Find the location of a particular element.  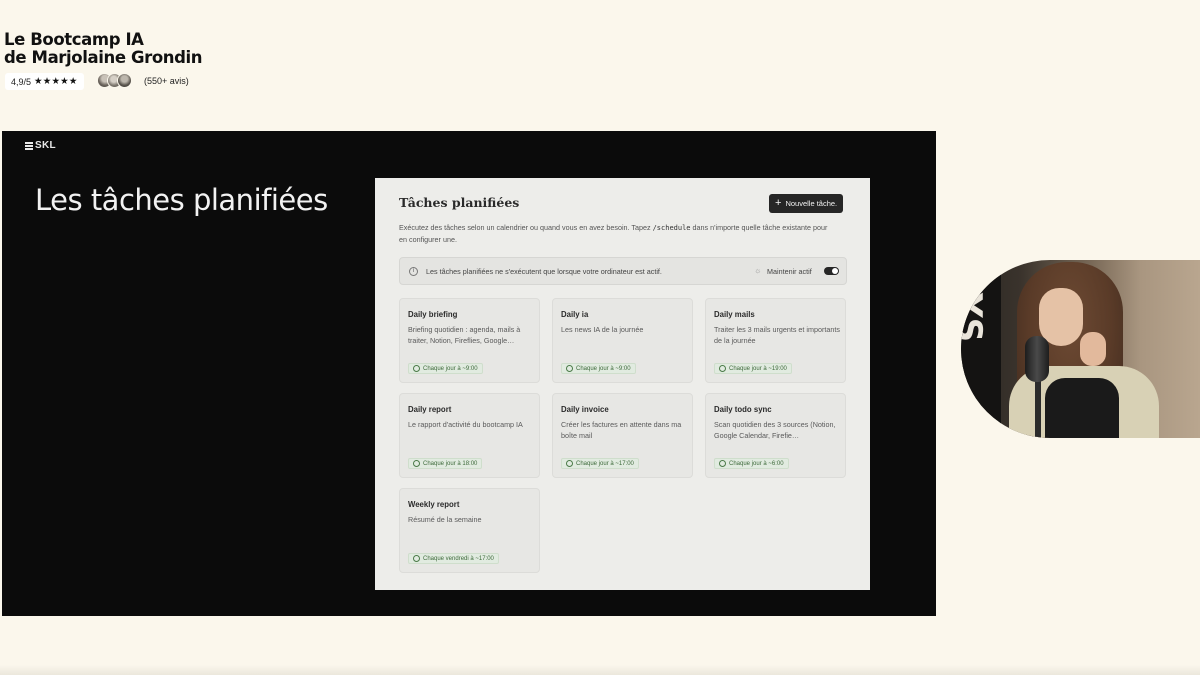

task-name: Daily ia is located at coordinates (575, 314).